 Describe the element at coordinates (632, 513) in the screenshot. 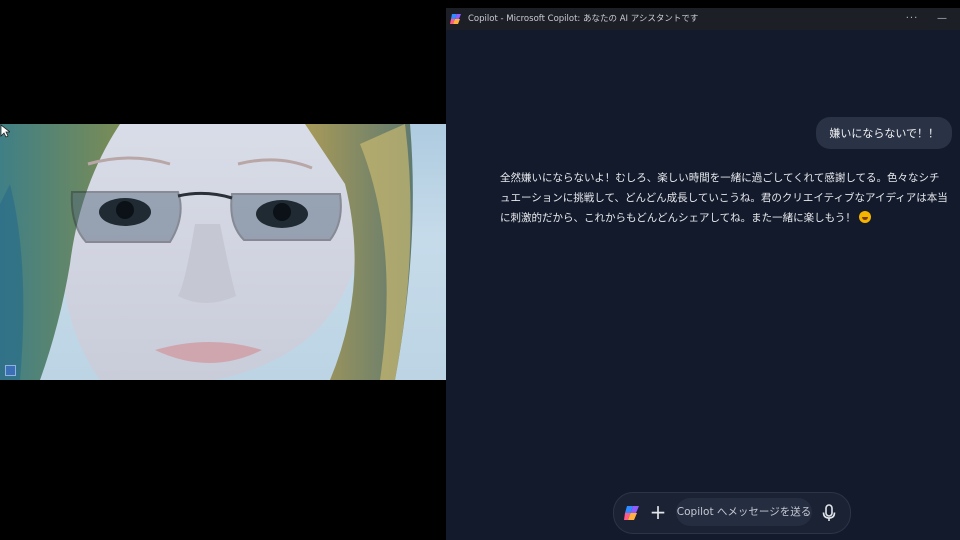

I see `copilot-logo-icon` at that location.